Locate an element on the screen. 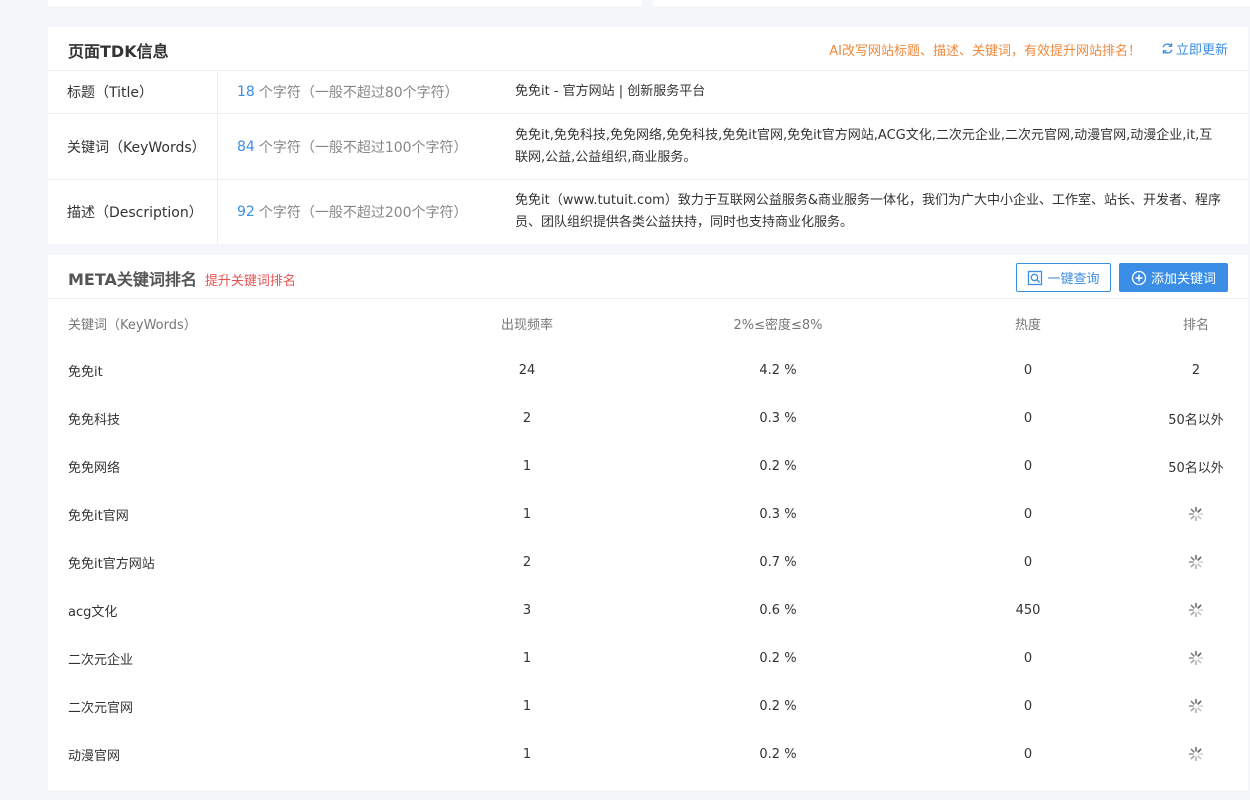  table-row: 免免科技 2 0.3 % 0 50名以外 is located at coordinates (648, 418).